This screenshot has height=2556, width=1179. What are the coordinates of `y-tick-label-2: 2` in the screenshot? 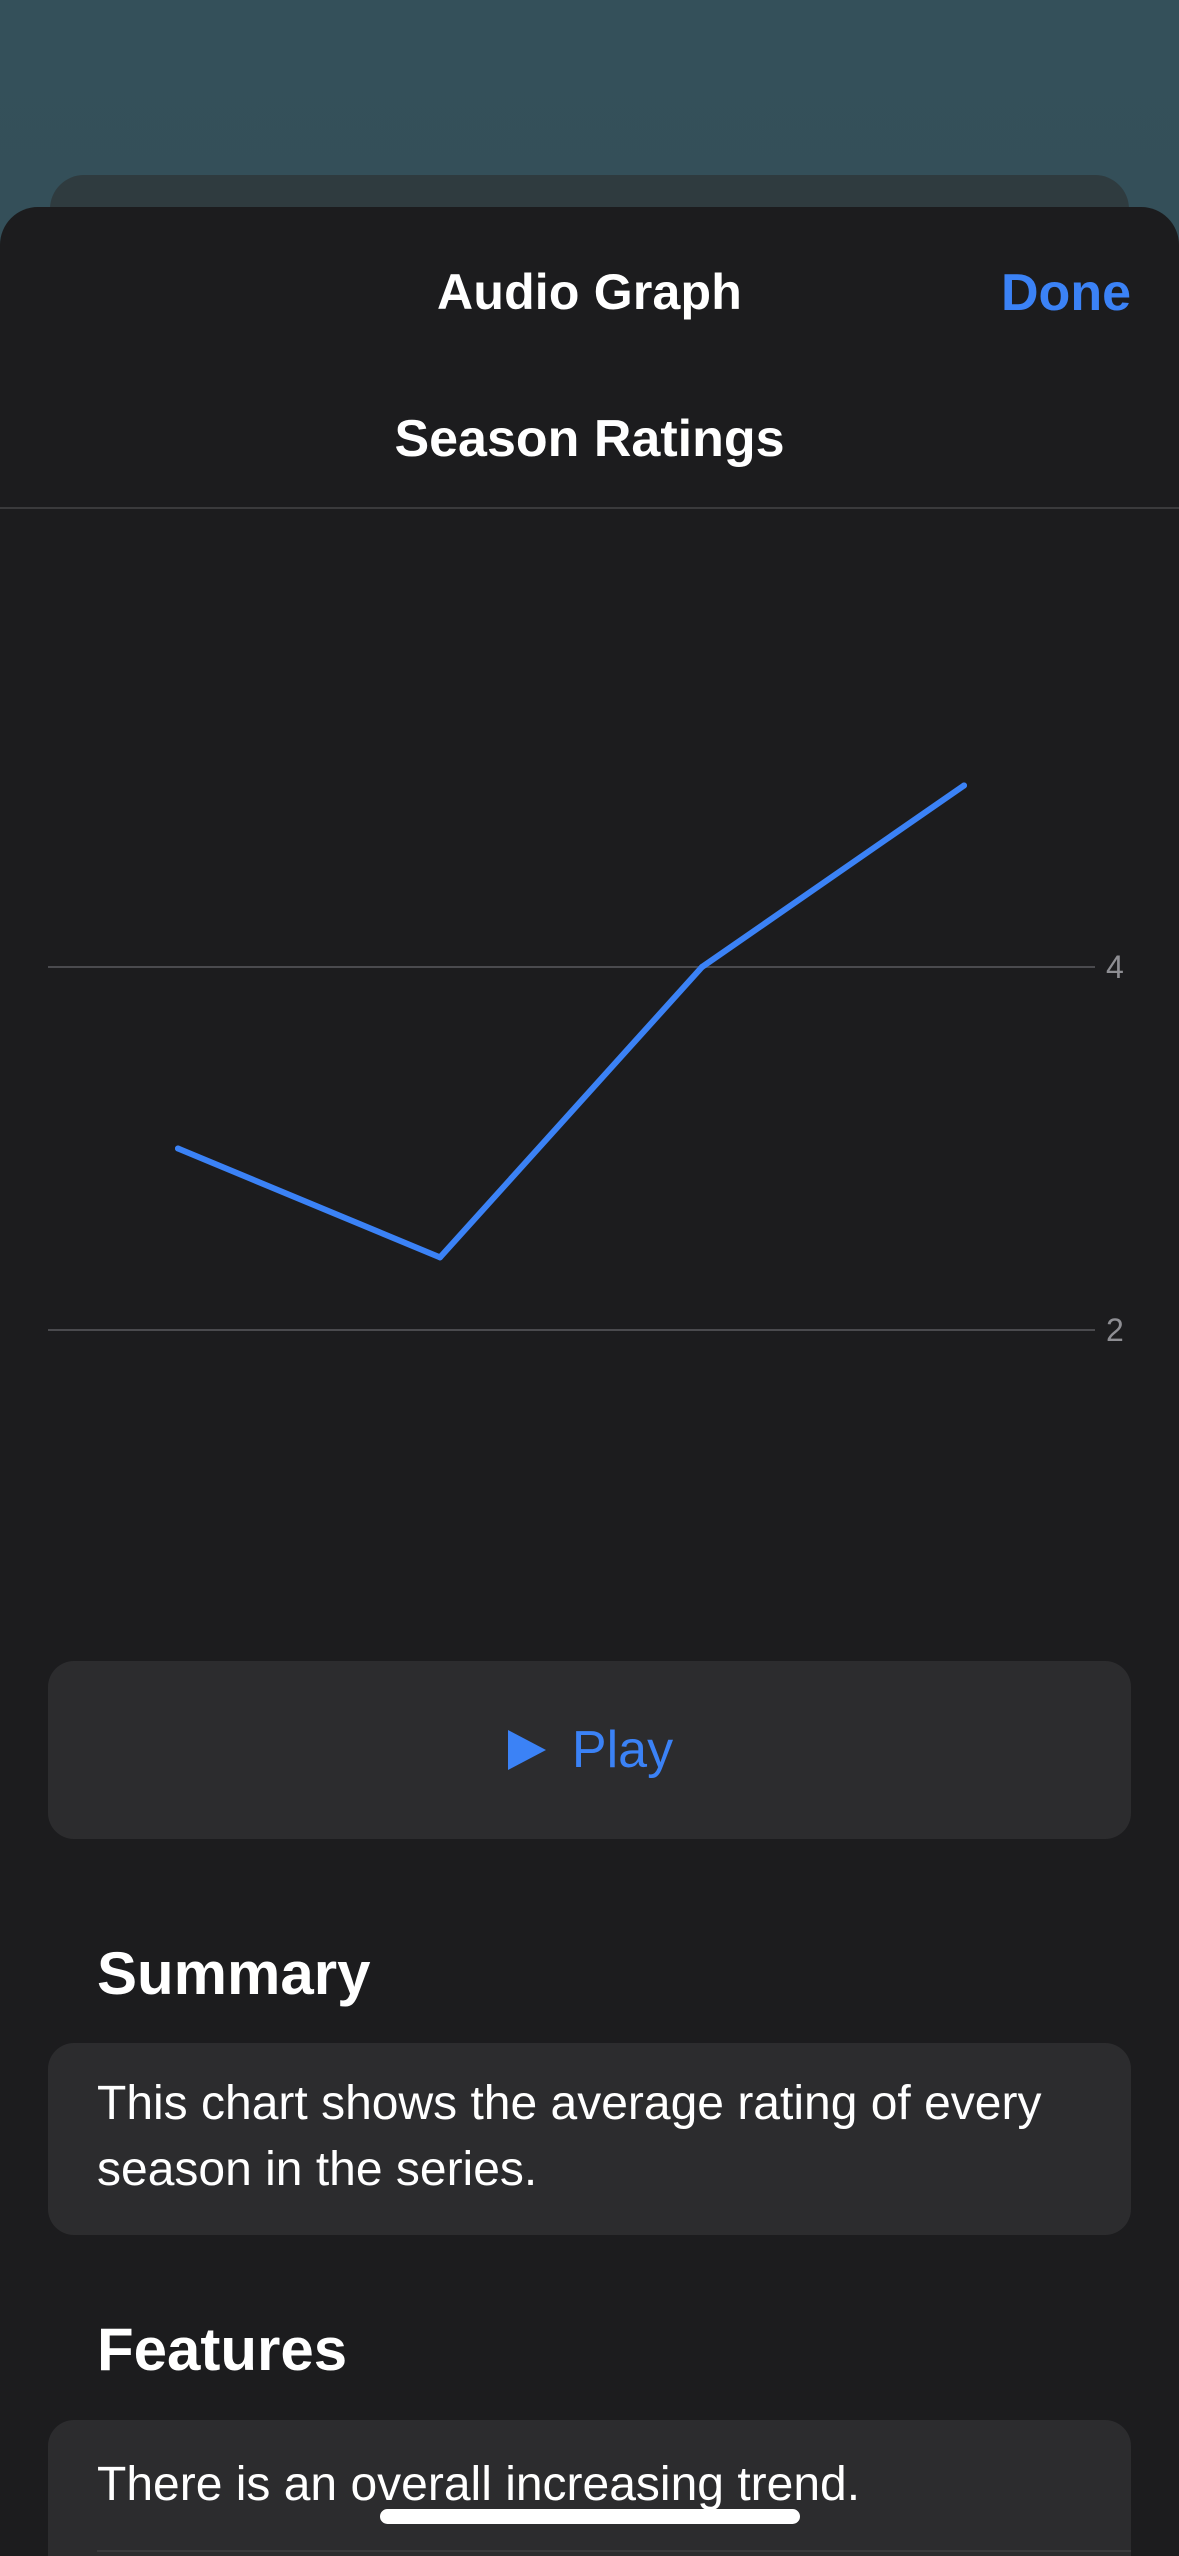 It's located at (1115, 1330).